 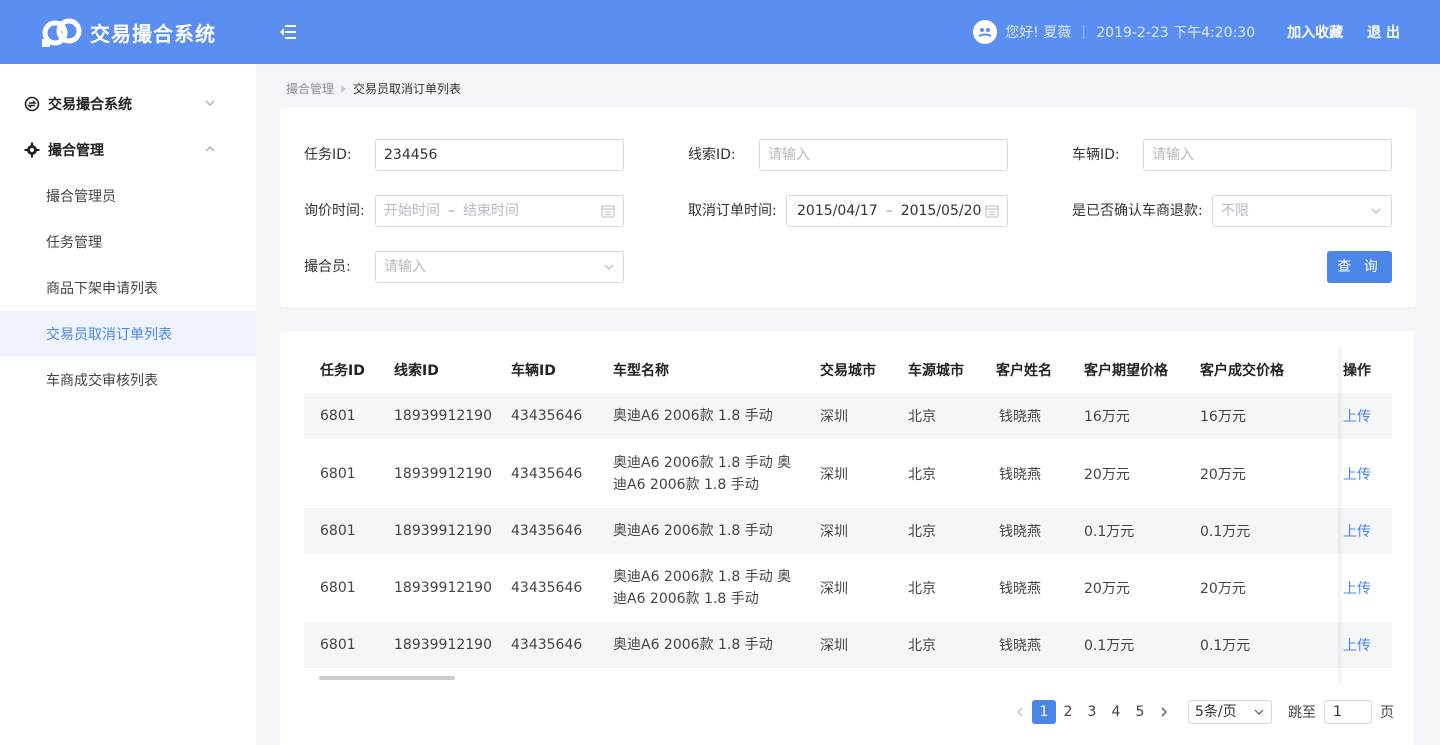 I want to click on sidebar-item-cancelled-orders: 交易员取消订单列表, so click(x=128, y=334).